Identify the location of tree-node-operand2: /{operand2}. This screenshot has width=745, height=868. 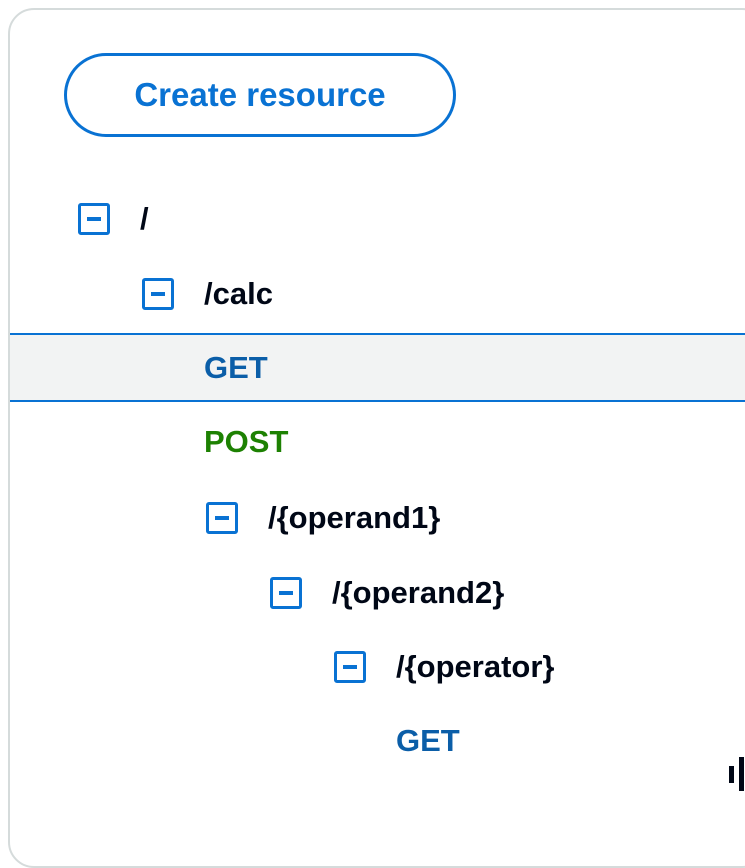
(377, 593).